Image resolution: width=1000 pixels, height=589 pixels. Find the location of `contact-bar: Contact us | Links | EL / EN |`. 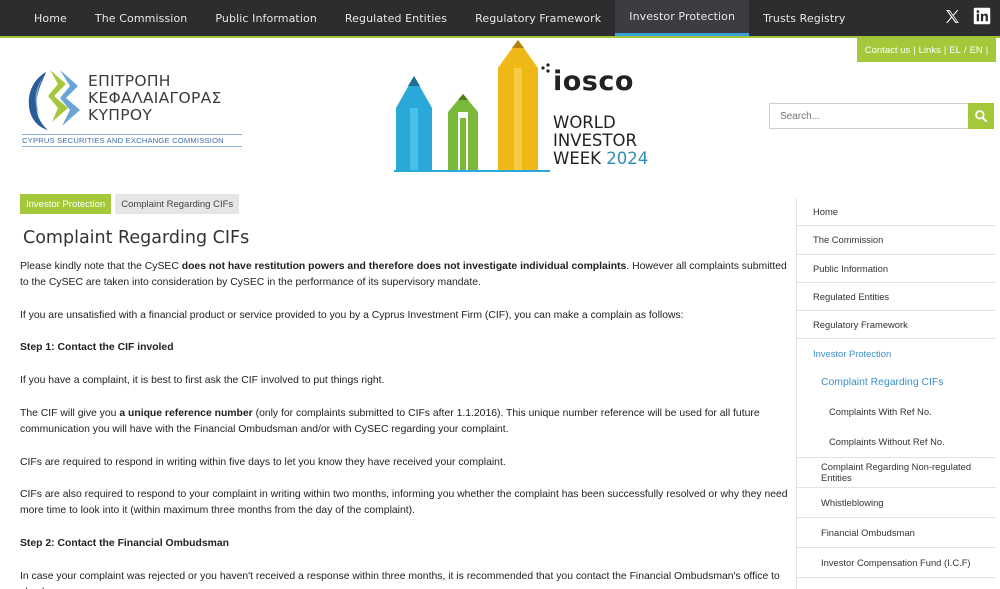

contact-bar: Contact us | Links | EL / EN | is located at coordinates (926, 50).